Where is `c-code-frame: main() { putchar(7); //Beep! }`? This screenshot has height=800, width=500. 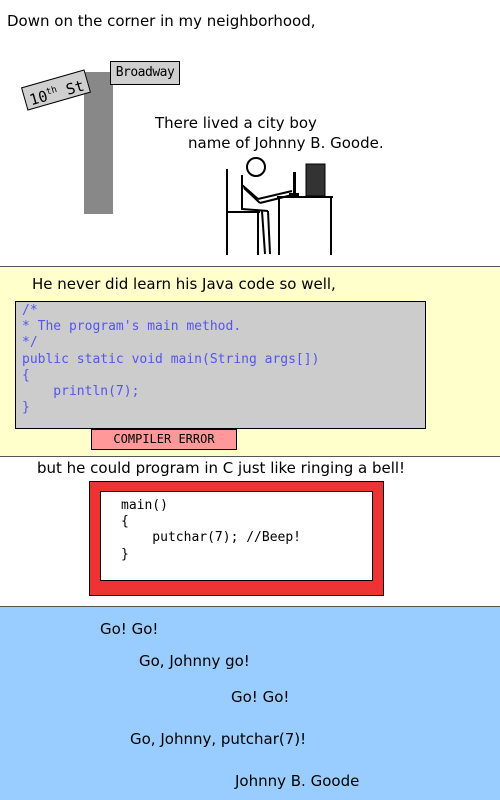
c-code-frame: main() { putchar(7); //Beep! } is located at coordinates (236, 538).